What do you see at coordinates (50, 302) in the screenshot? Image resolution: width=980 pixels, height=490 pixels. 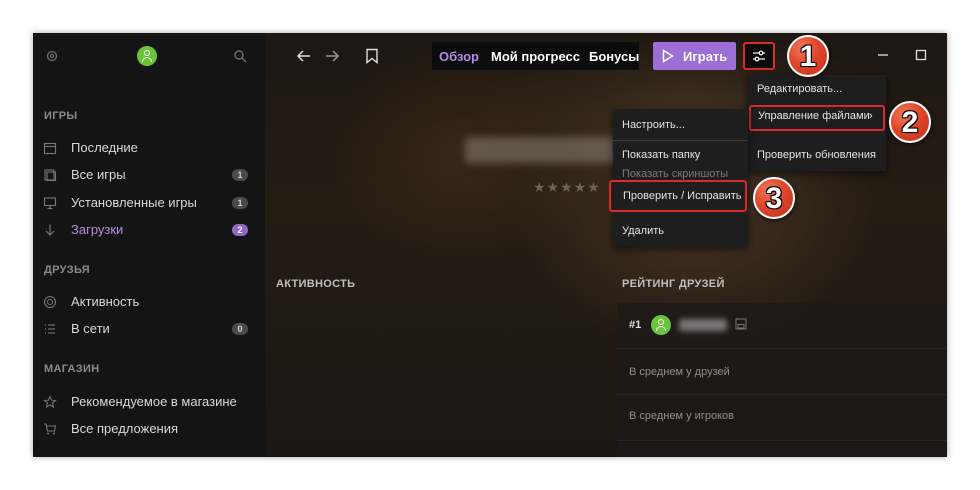 I see `activity-circle-icon` at bounding box center [50, 302].